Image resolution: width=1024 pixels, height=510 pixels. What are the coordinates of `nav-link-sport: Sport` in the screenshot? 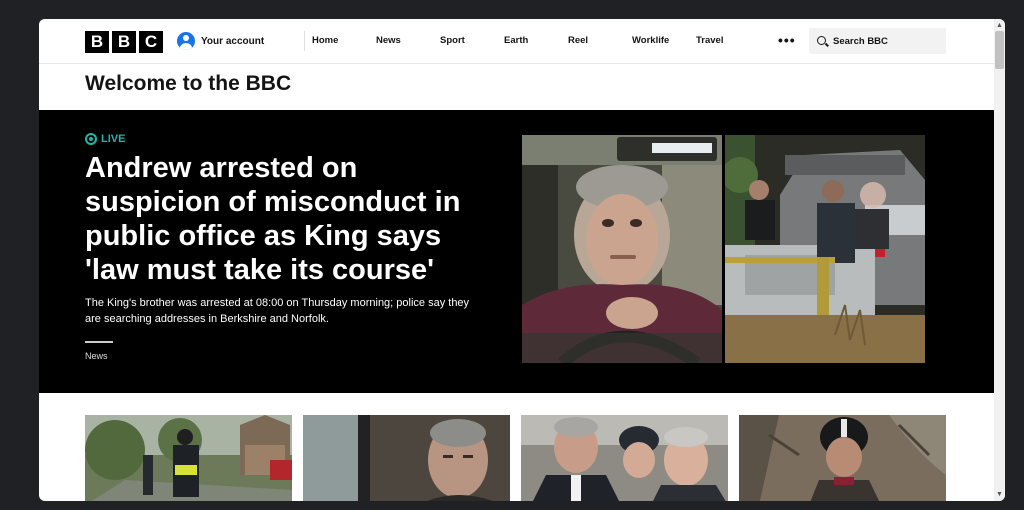 It's located at (472, 41).